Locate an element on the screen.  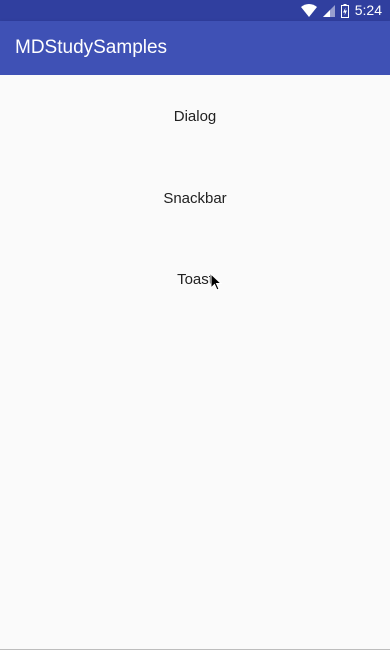
status-bar: 5:24 is located at coordinates (195, 10).